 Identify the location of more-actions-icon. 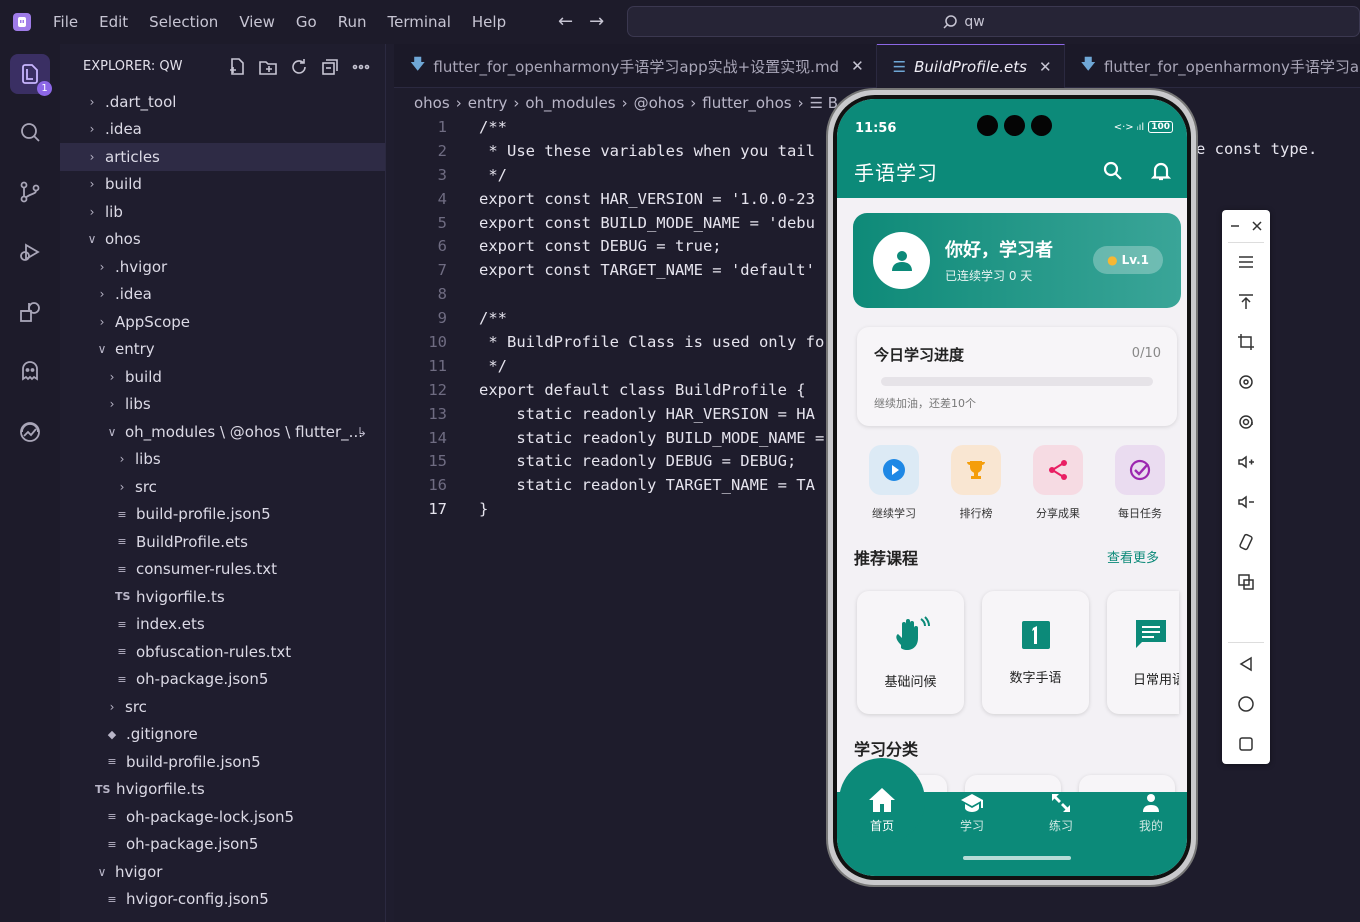
(361, 67).